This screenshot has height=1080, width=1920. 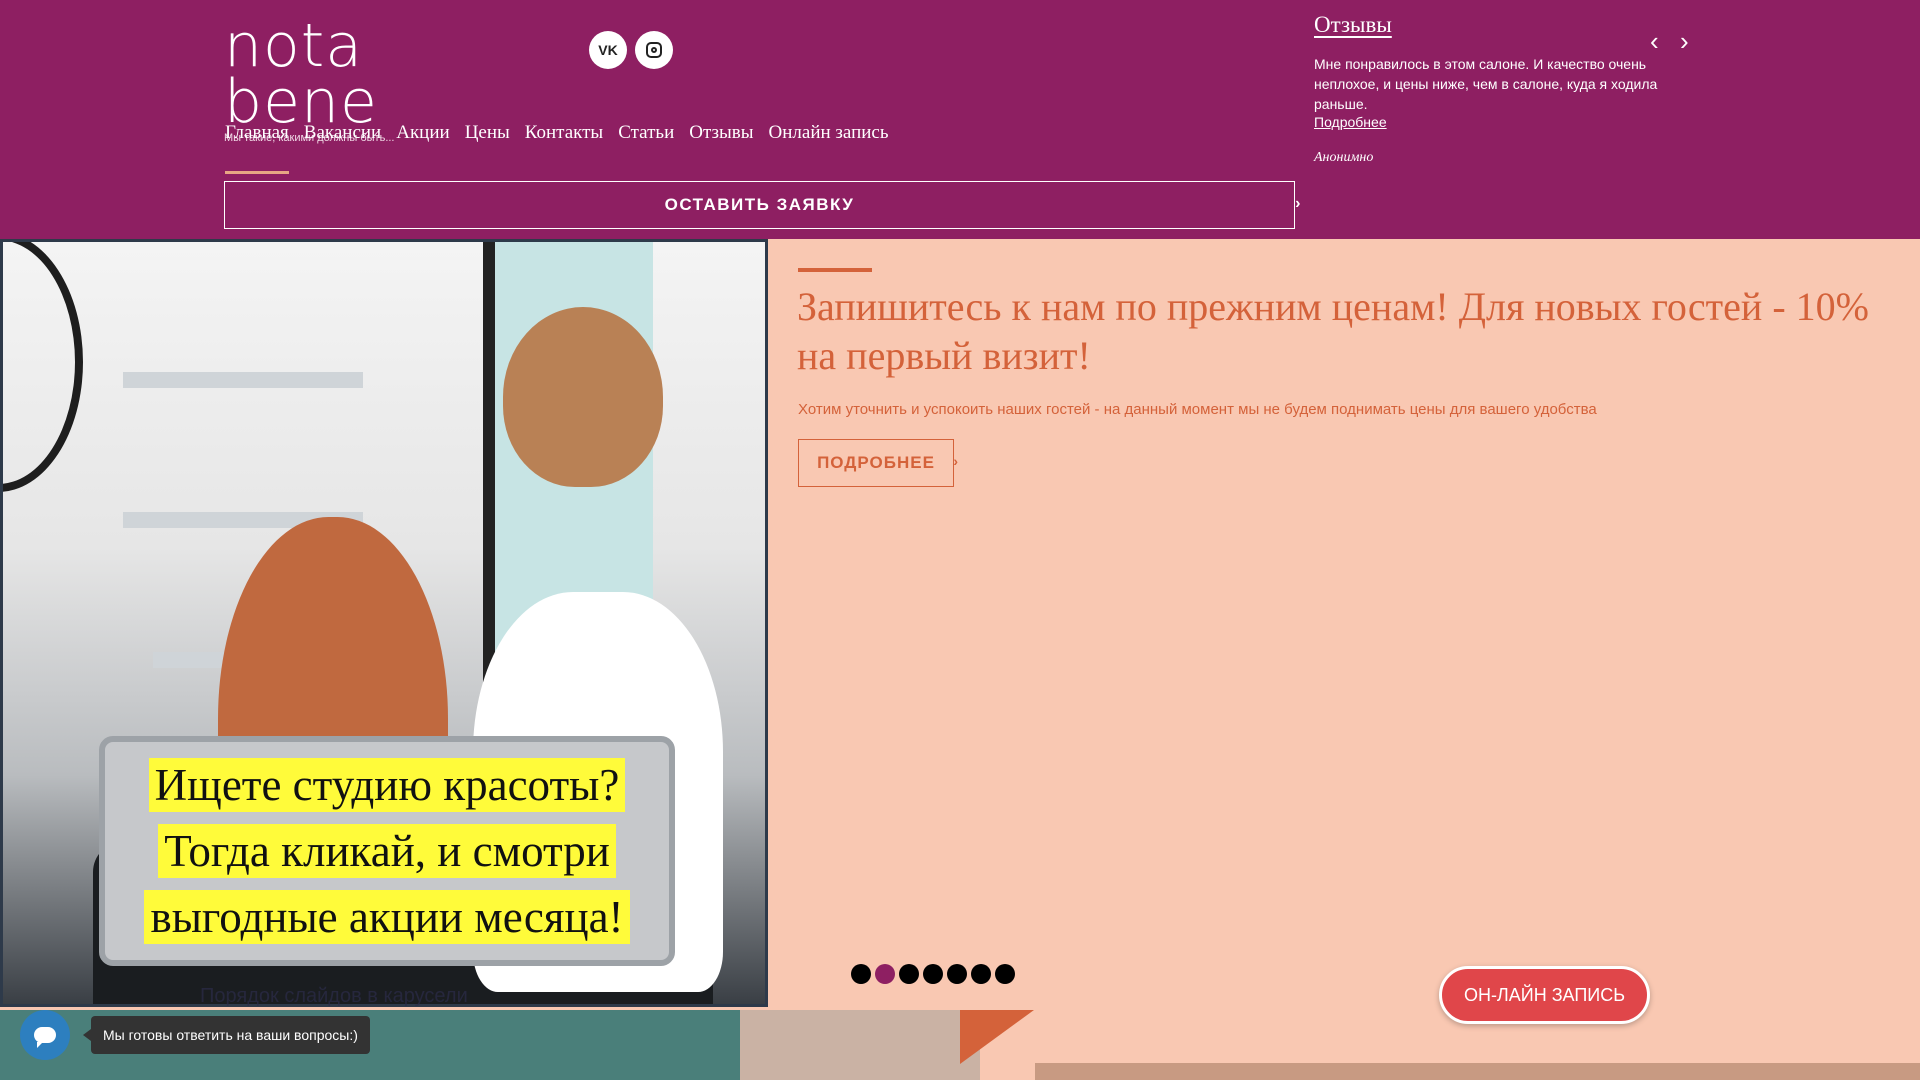 I want to click on nav-item-articles: Статьи, so click(x=646, y=148).